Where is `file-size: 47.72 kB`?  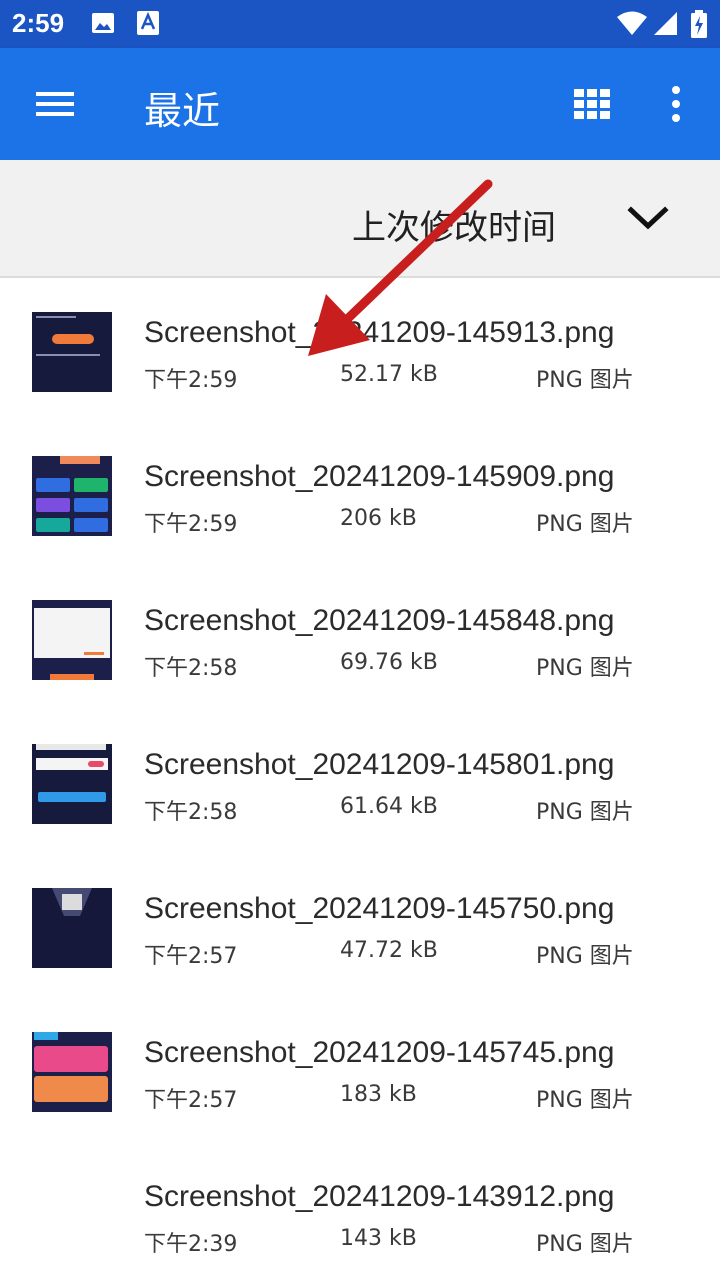
file-size: 47.72 kB is located at coordinates (389, 950).